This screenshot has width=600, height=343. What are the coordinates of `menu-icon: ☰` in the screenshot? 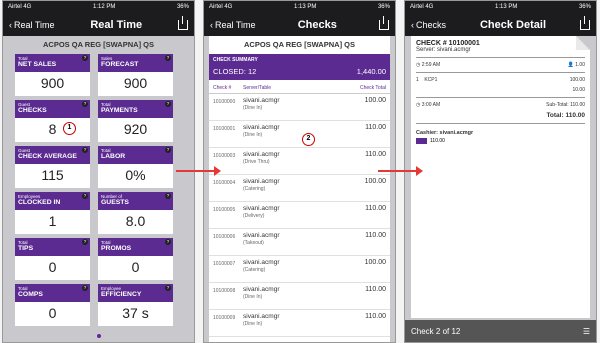 It's located at (586, 331).